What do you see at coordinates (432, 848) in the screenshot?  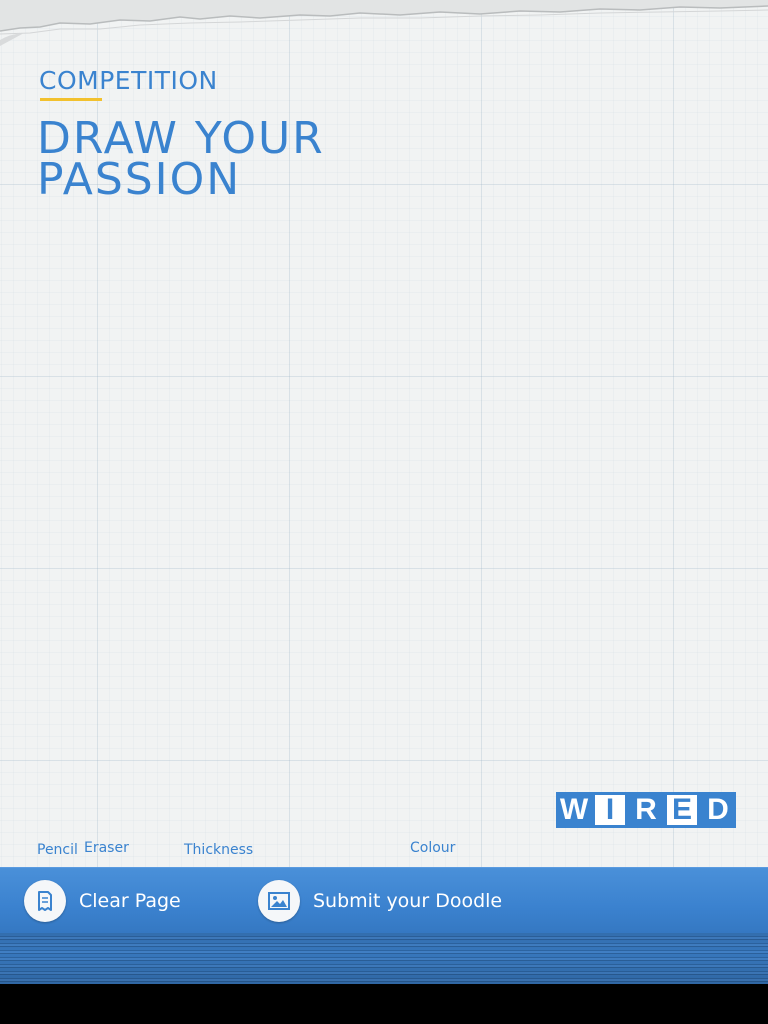 I see `colour-picker: Colour` at bounding box center [432, 848].